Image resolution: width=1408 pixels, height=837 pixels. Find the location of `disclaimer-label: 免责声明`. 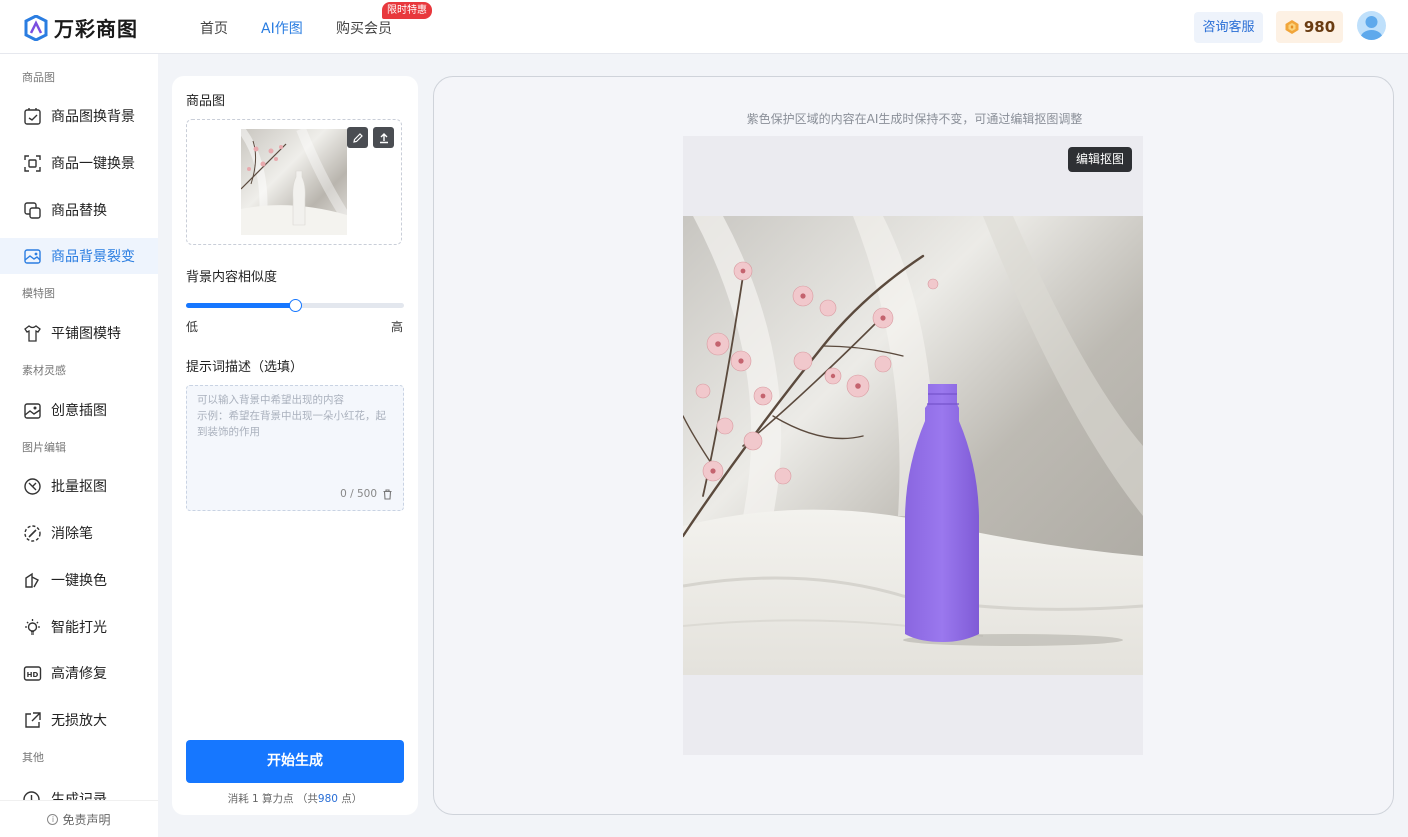

disclaimer-label: 免责声明 is located at coordinates (86, 819).